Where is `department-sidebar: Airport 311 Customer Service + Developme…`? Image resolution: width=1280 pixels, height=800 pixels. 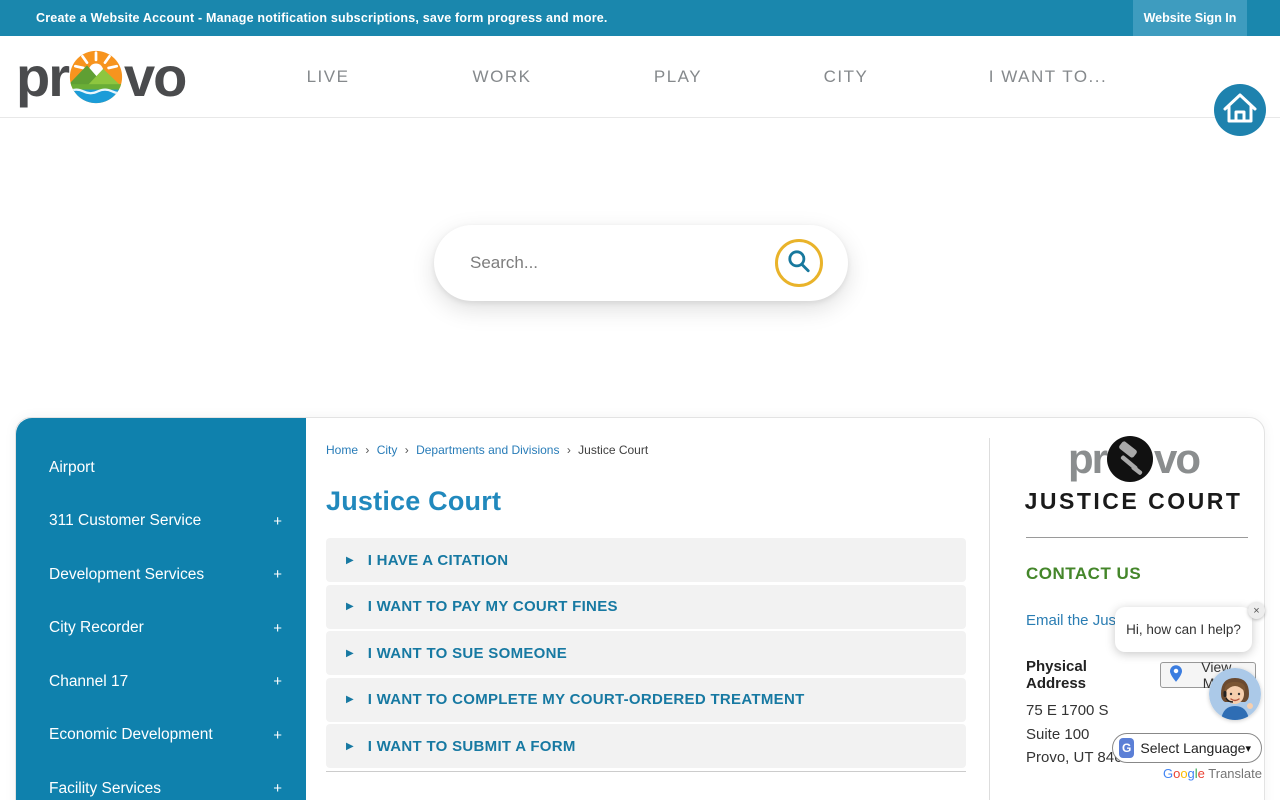 department-sidebar: Airport 311 Customer Service + Developme… is located at coordinates (161, 609).